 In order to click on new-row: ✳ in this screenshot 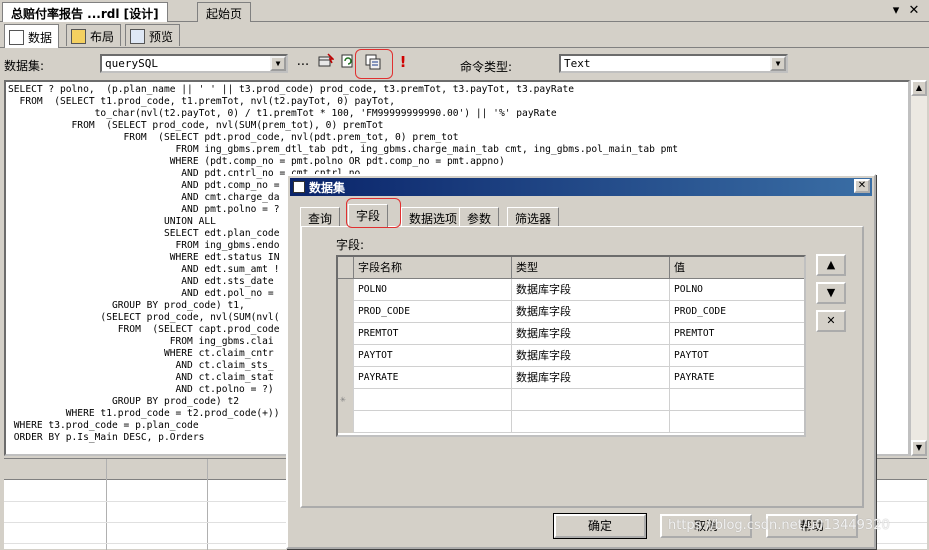, I will do `click(571, 400)`.